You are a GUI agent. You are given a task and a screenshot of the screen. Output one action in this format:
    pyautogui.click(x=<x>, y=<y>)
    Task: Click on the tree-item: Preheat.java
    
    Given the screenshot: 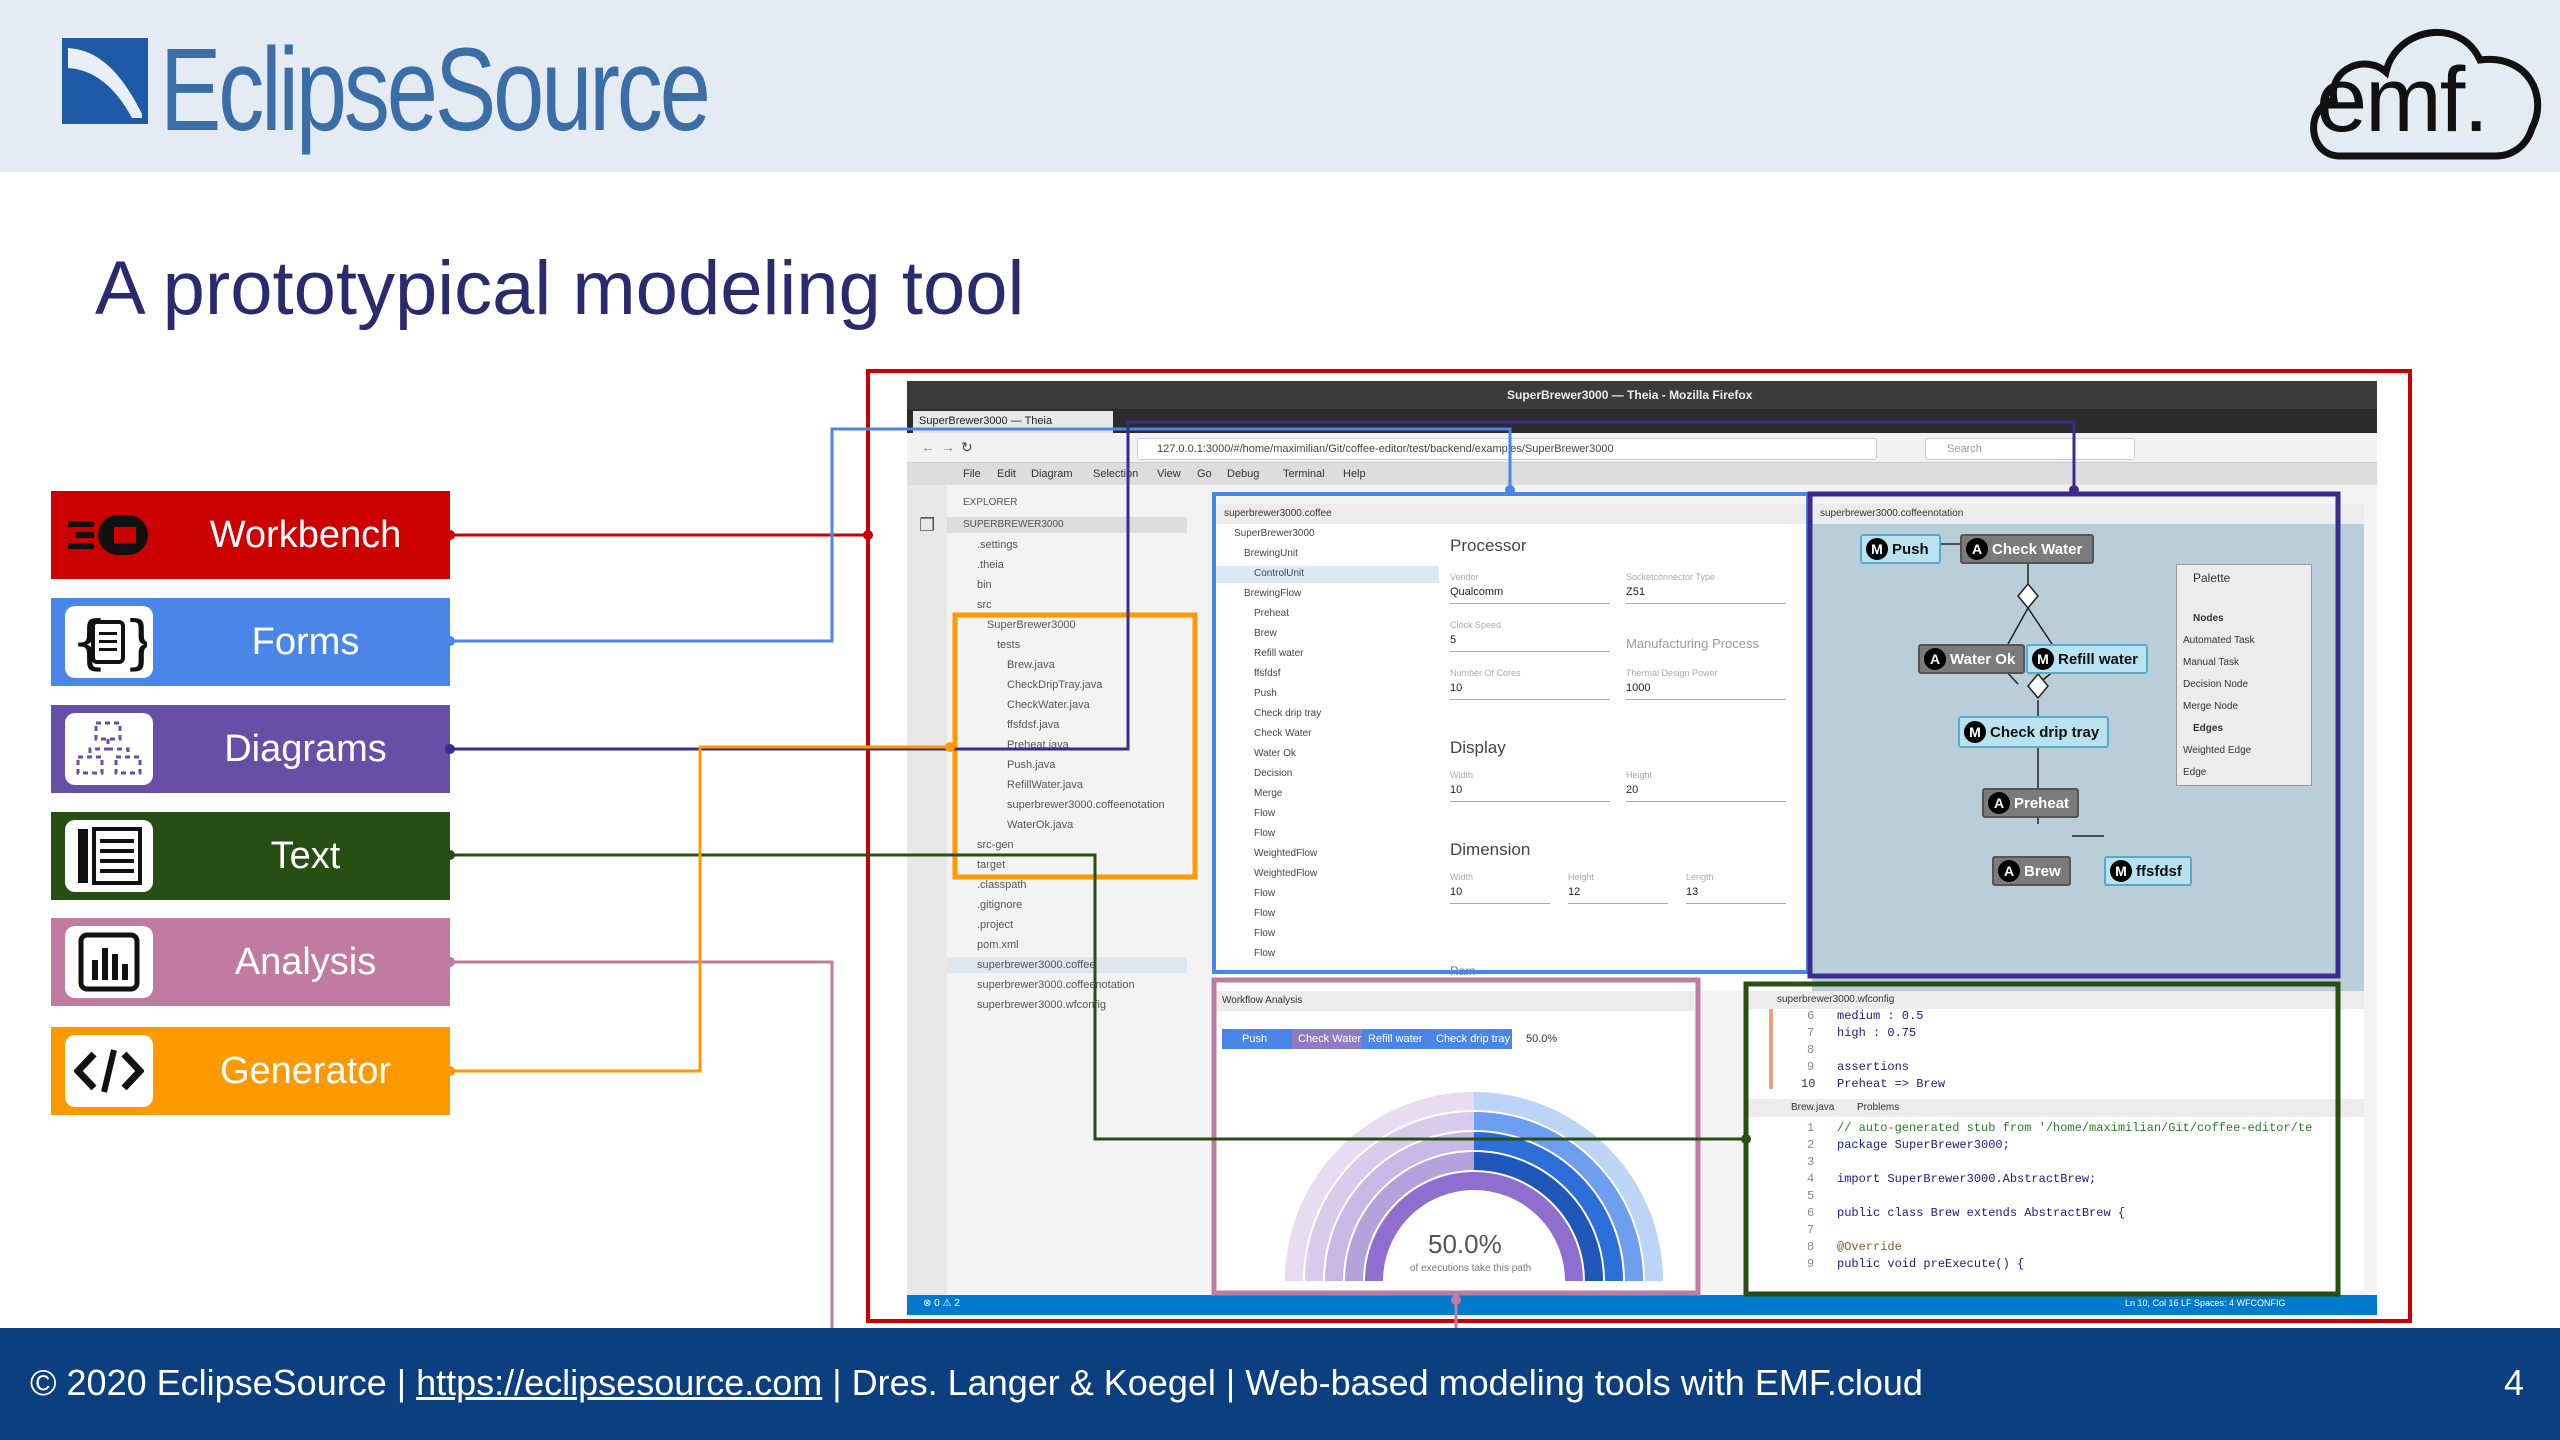 What is the action you would take?
    pyautogui.click(x=1038, y=745)
    